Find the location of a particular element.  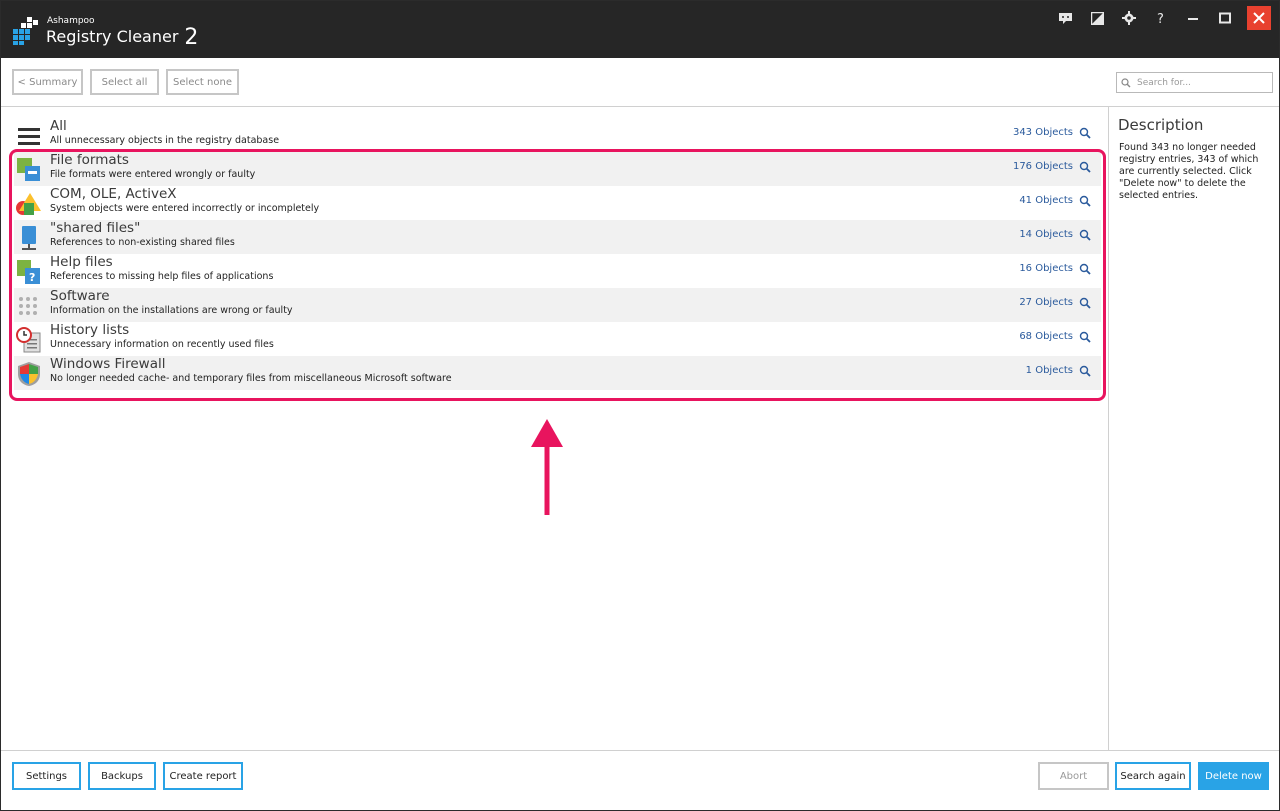

select-none-button: Select none is located at coordinates (202, 82).